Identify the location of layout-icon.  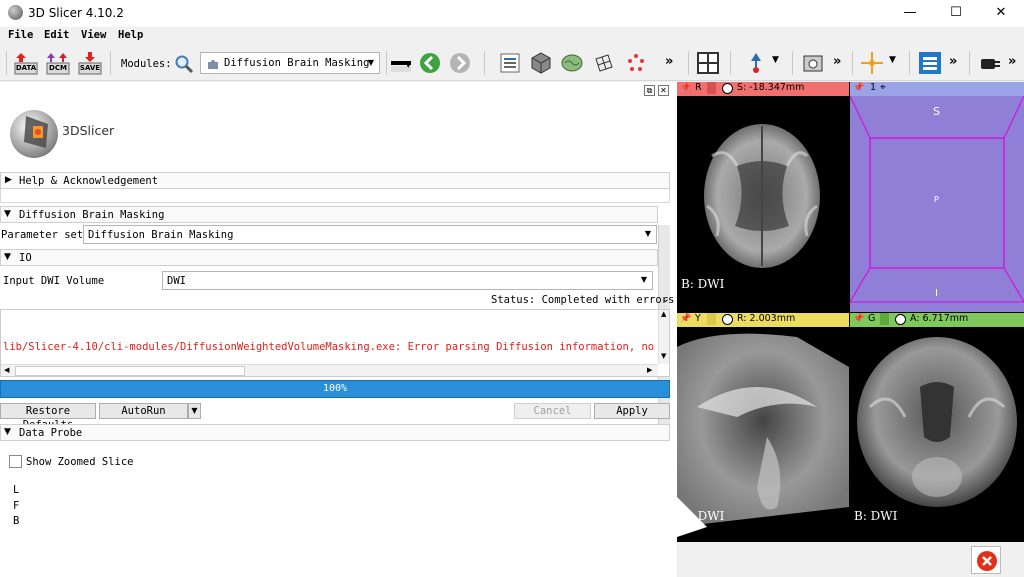
(708, 63).